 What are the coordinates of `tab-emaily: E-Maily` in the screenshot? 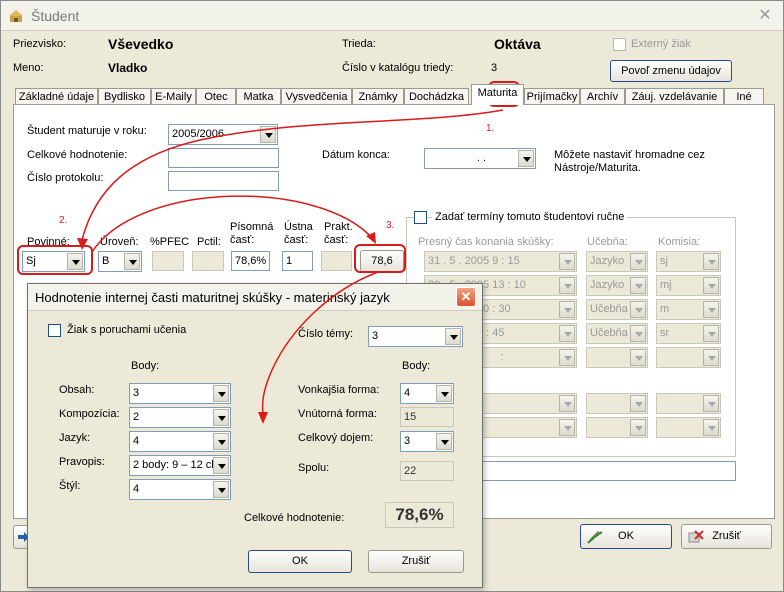 It's located at (173, 96).